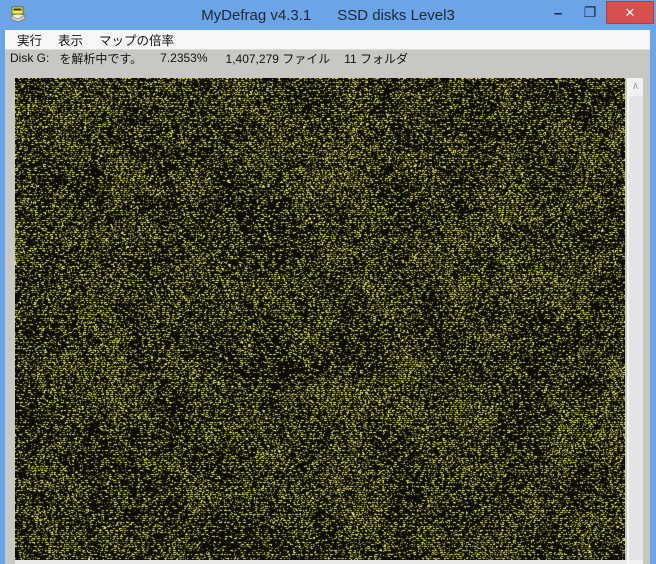 The image size is (656, 564). I want to click on window-controls: – ❐ ✕, so click(599, 13).